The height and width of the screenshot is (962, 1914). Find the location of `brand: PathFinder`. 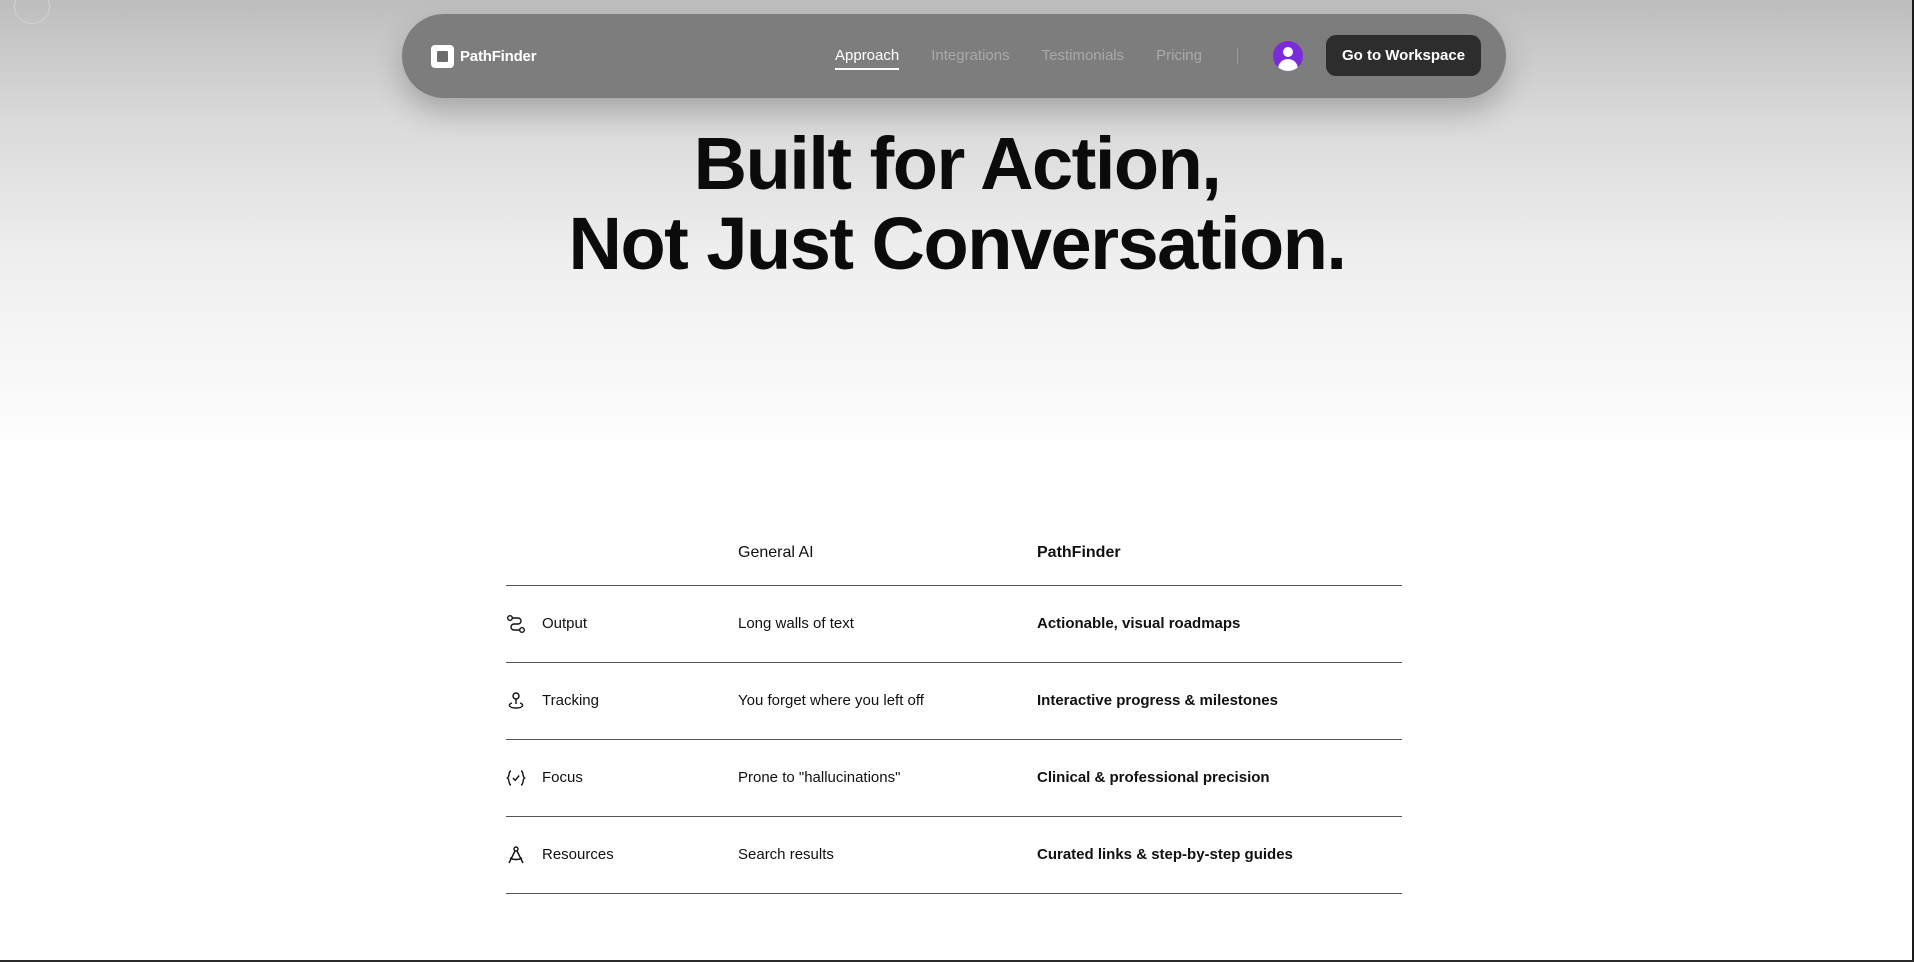

brand: PathFinder is located at coordinates (484, 56).